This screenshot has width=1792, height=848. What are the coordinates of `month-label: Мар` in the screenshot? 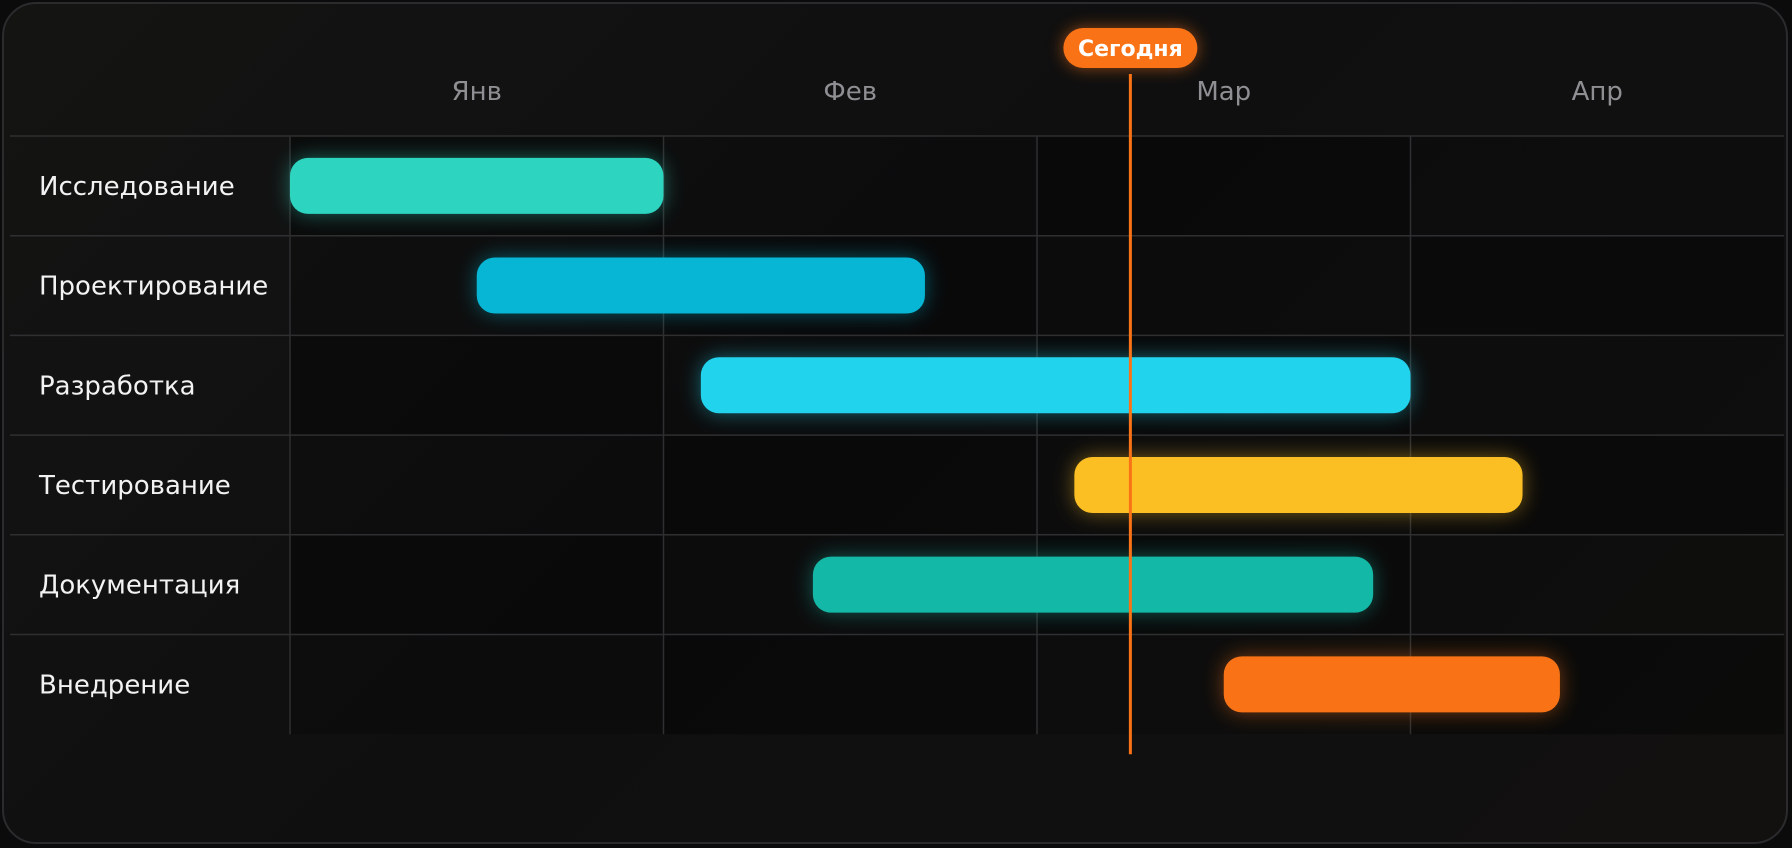 It's located at (1223, 92).